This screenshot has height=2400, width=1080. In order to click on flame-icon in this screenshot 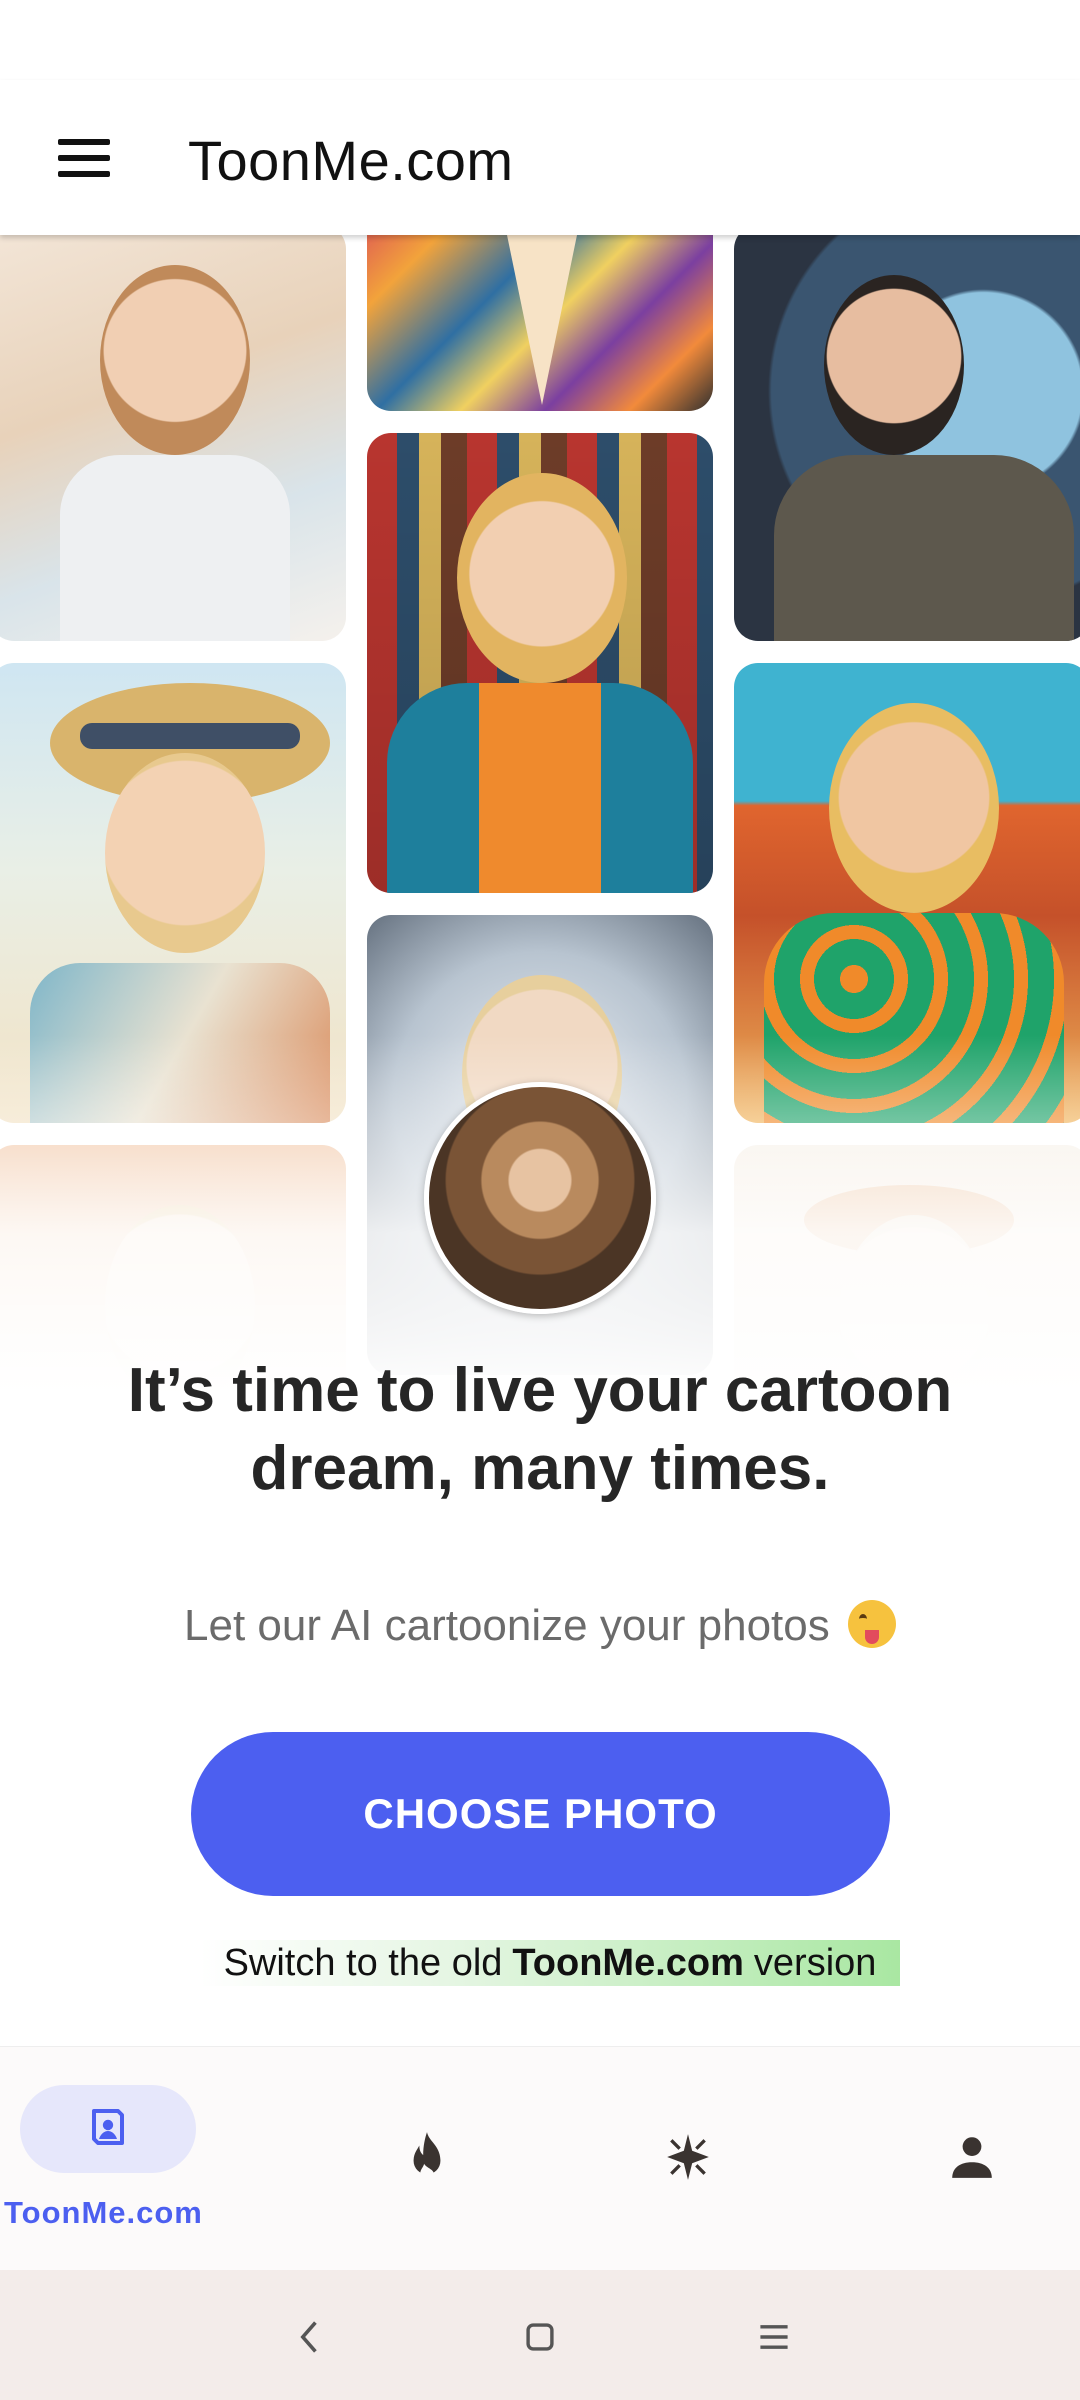, I will do `click(427, 2156)`.